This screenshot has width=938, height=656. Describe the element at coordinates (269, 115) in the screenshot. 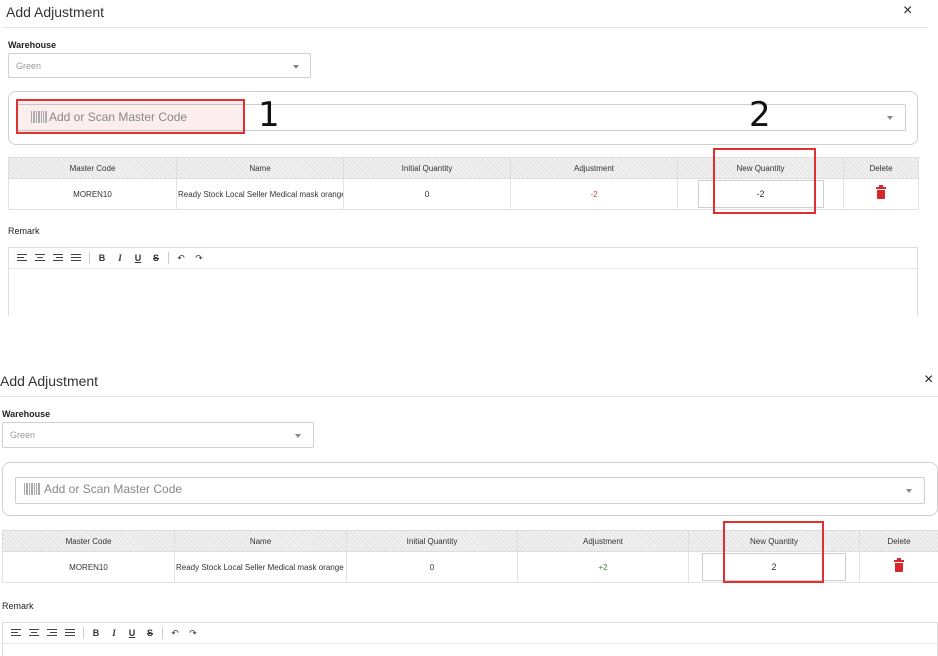

I see `step-label-1: 1` at that location.